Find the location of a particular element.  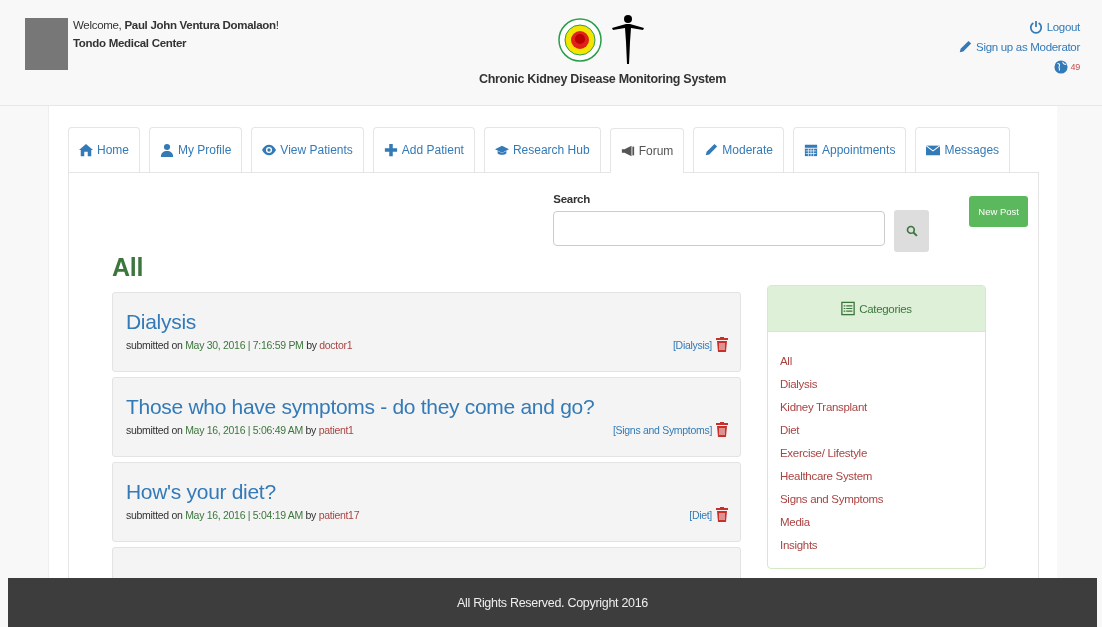

power-icon is located at coordinates (1035, 27).